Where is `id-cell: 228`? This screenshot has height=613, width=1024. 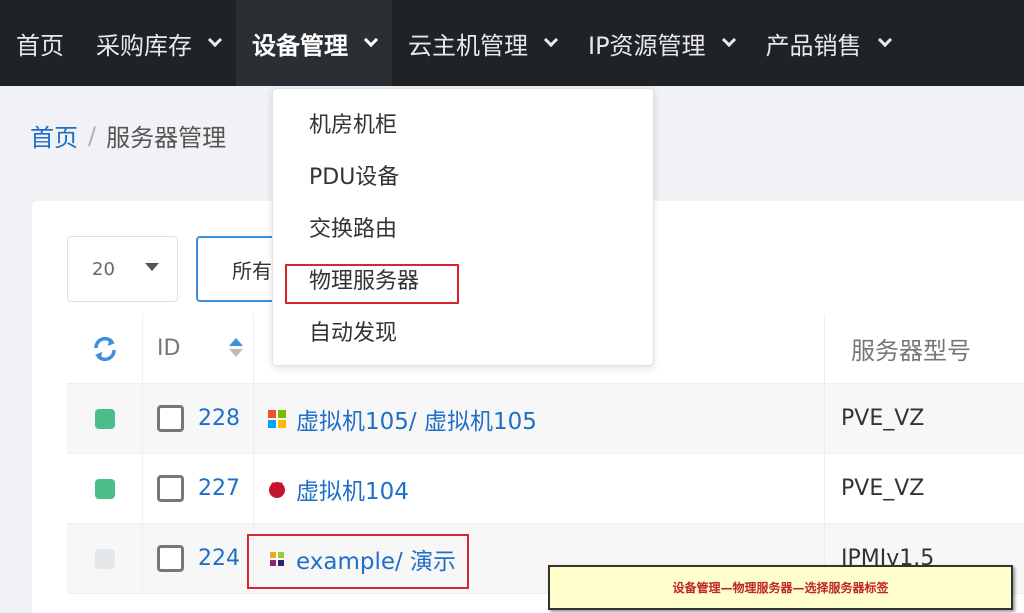
id-cell: 228 is located at coordinates (198, 418).